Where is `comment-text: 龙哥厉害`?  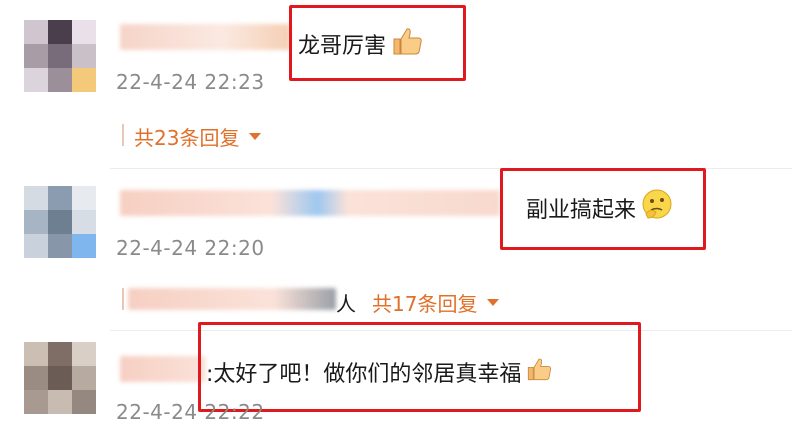 comment-text: 龙哥厉害 is located at coordinates (361, 44).